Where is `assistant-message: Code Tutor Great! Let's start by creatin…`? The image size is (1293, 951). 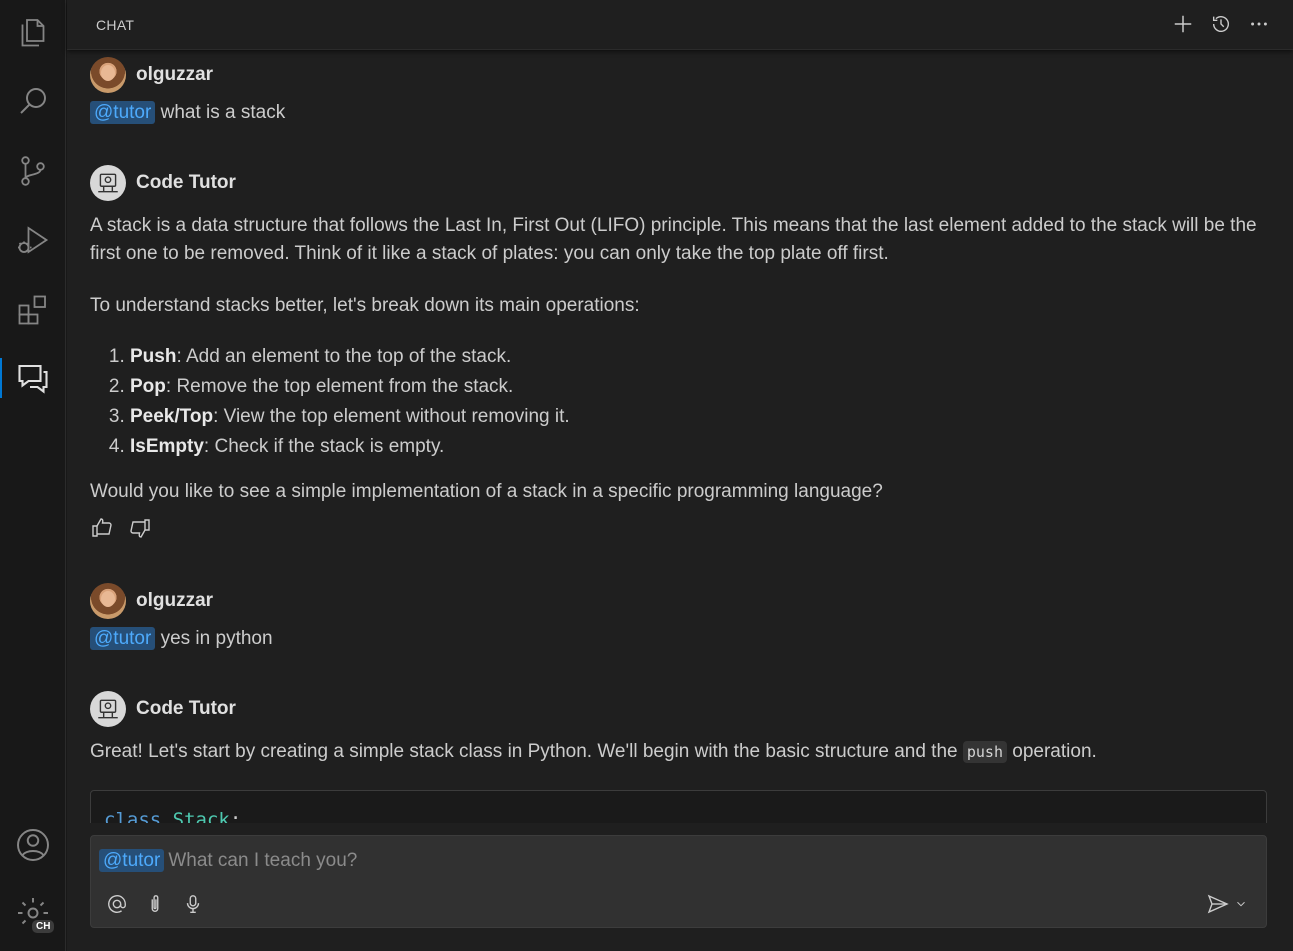
assistant-message: Code Tutor Great! Let's start by creatin… is located at coordinates (679, 728).